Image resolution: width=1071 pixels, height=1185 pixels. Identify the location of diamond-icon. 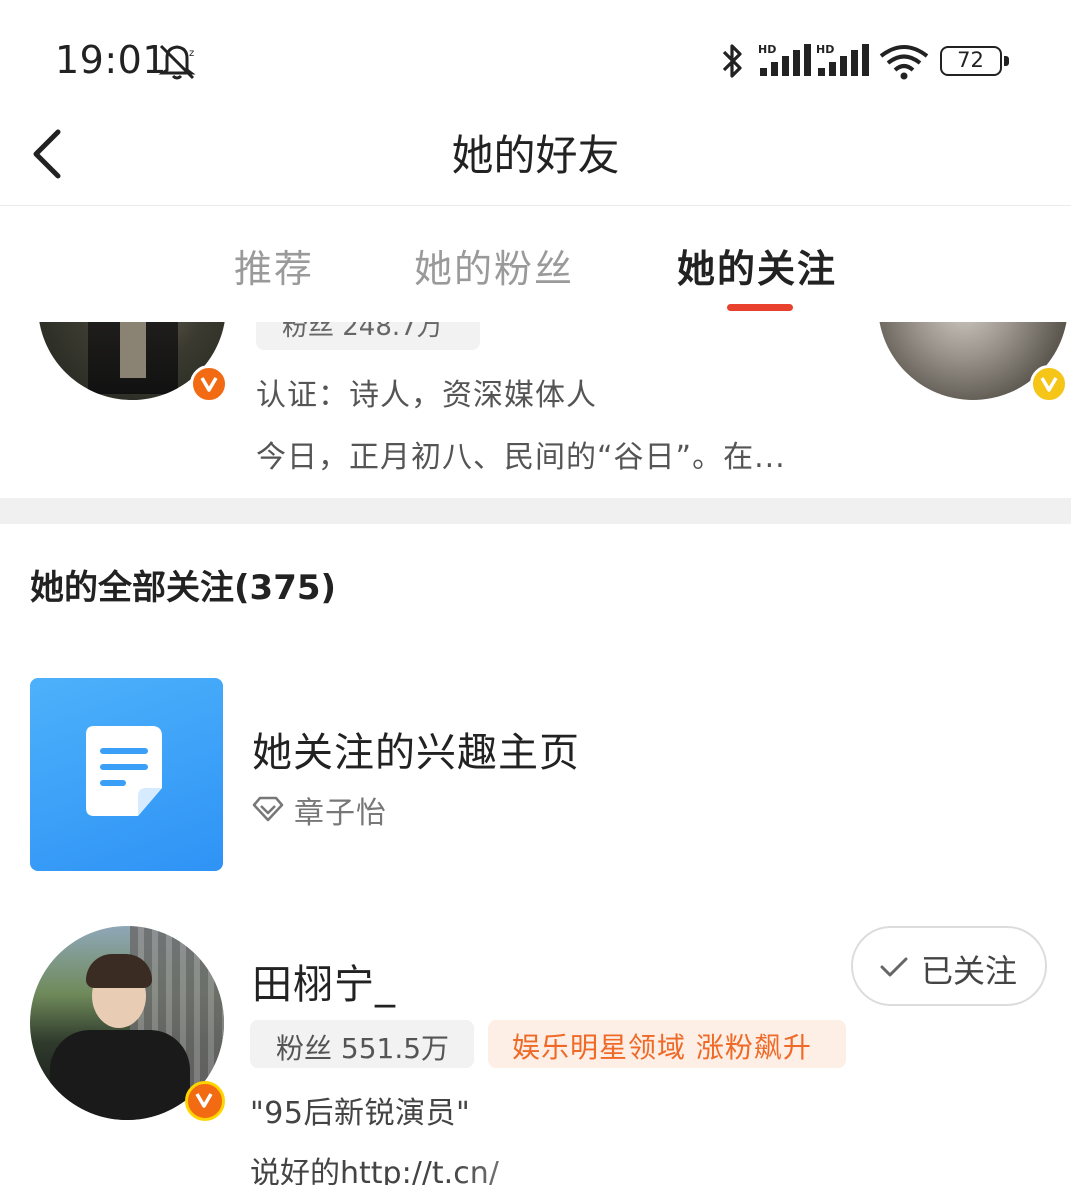
(268, 809).